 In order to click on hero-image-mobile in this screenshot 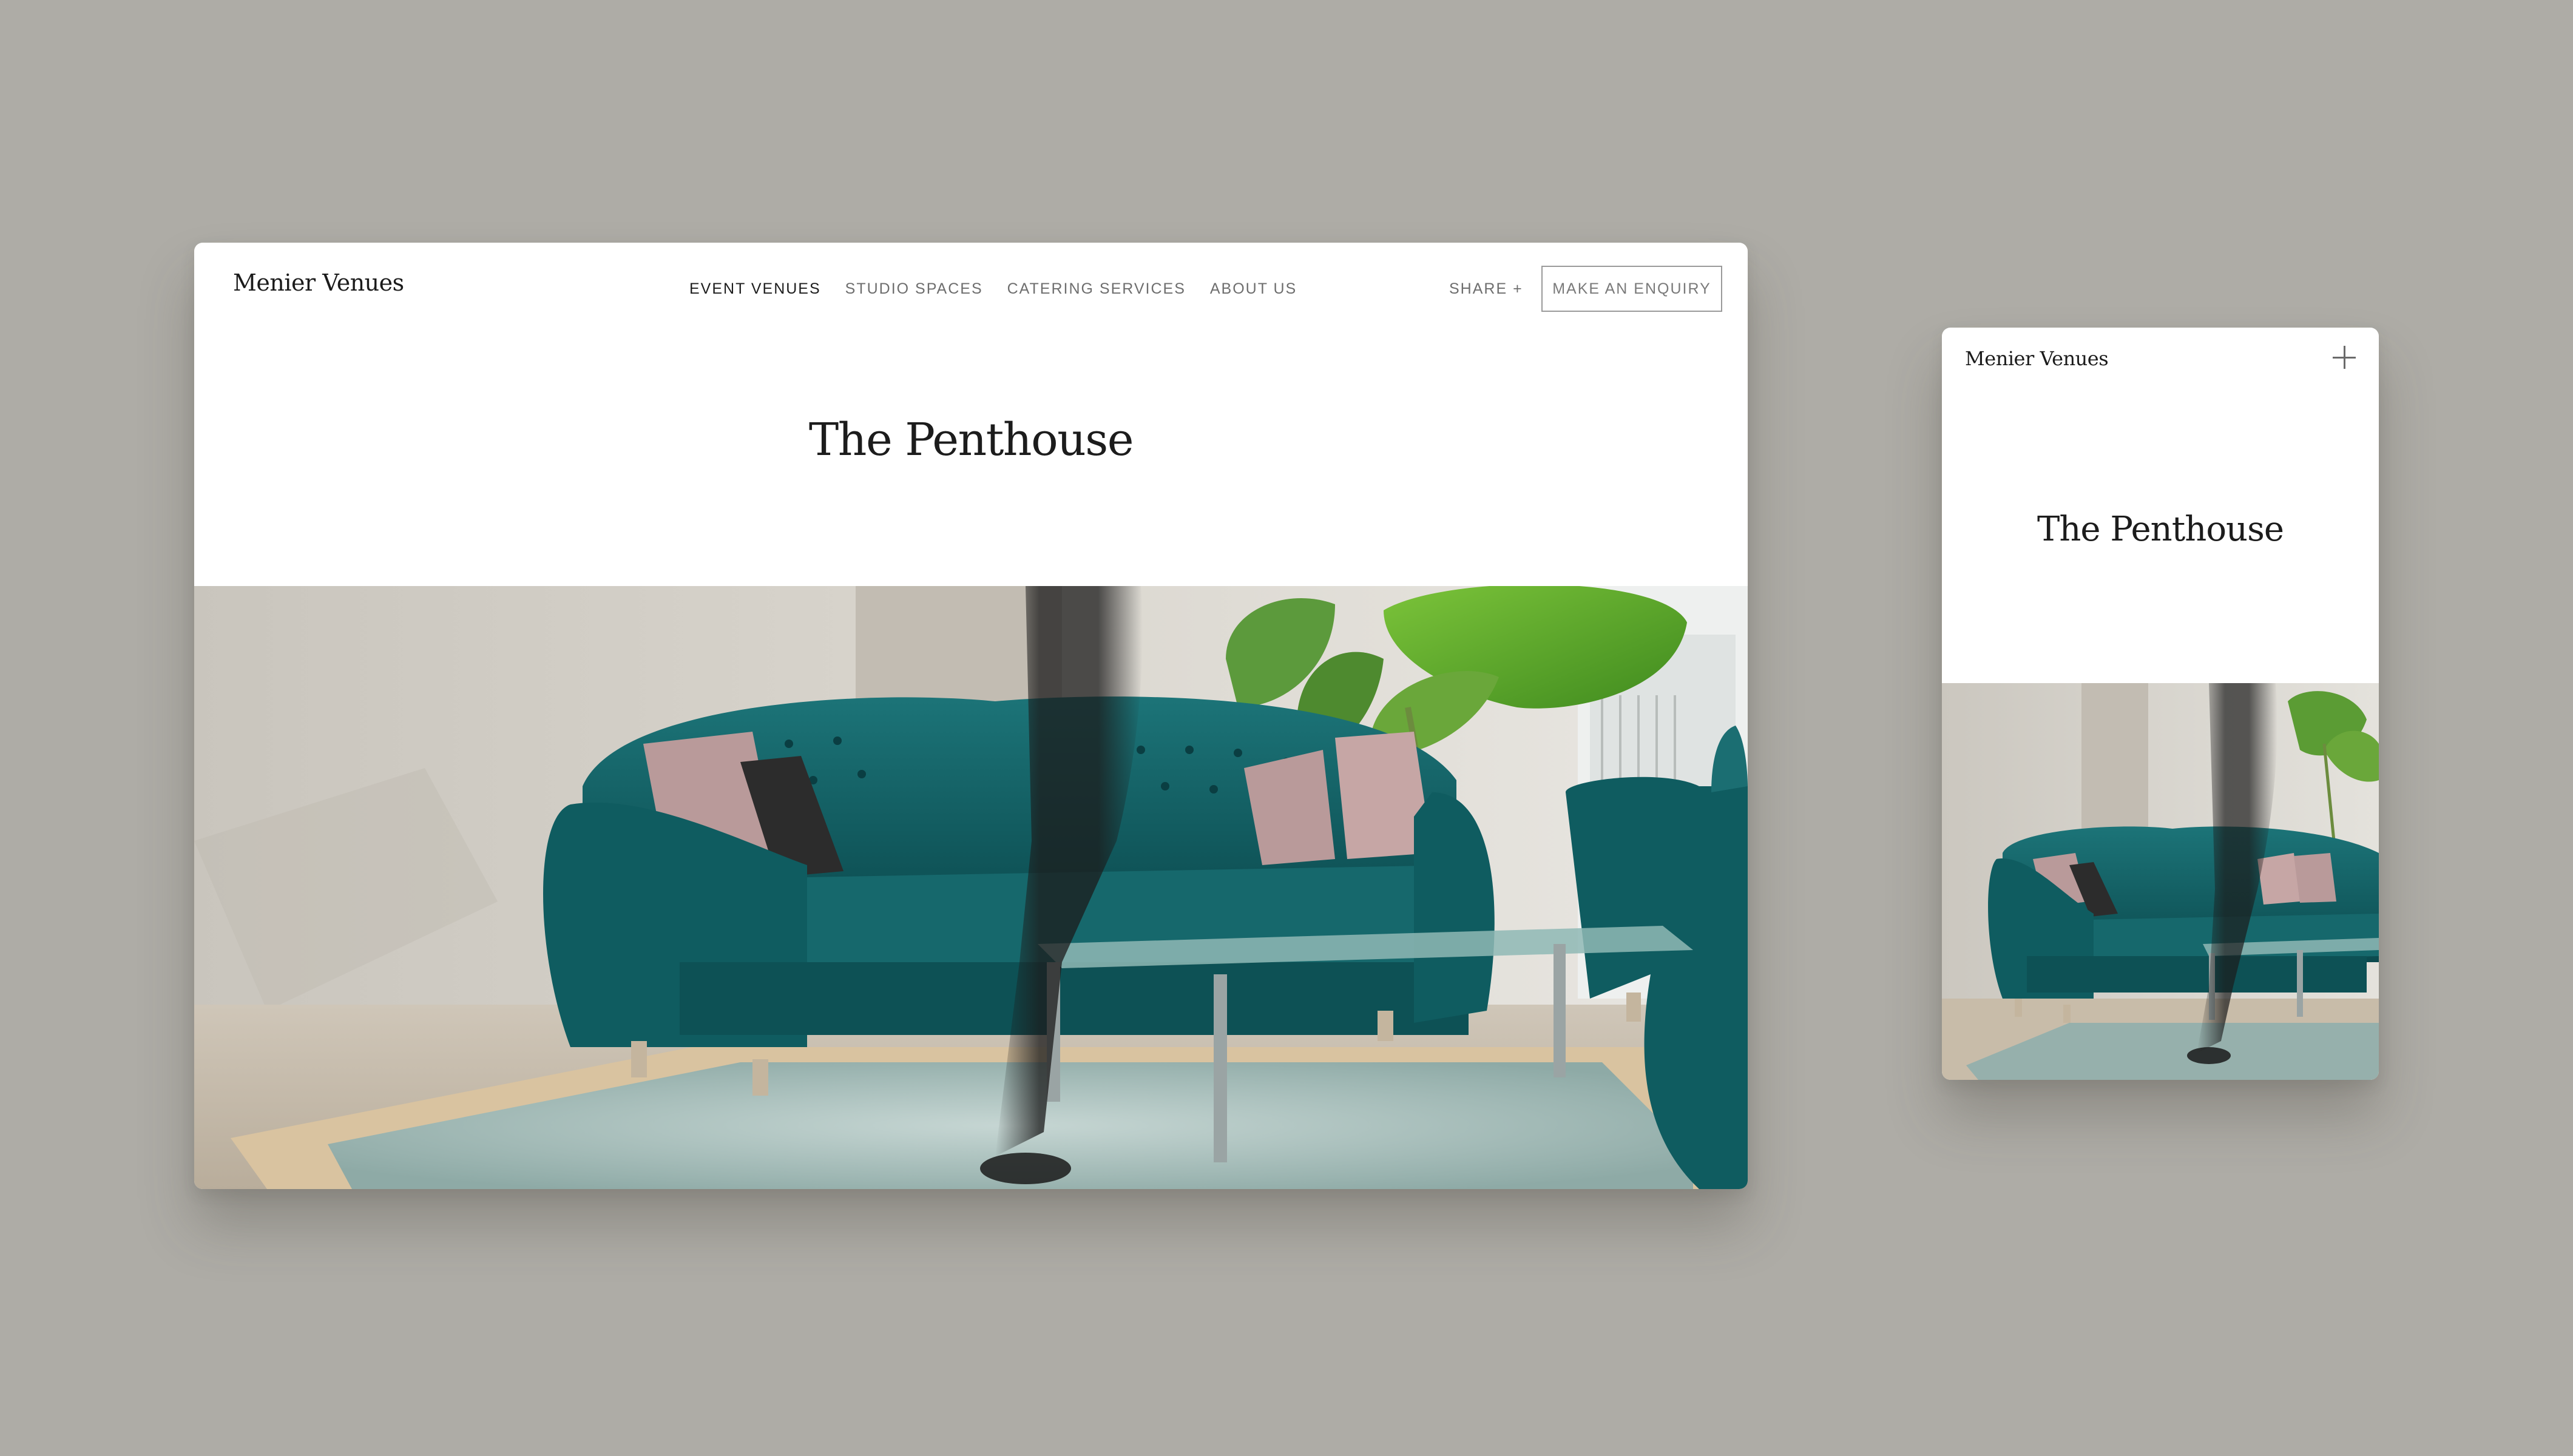, I will do `click(2160, 881)`.